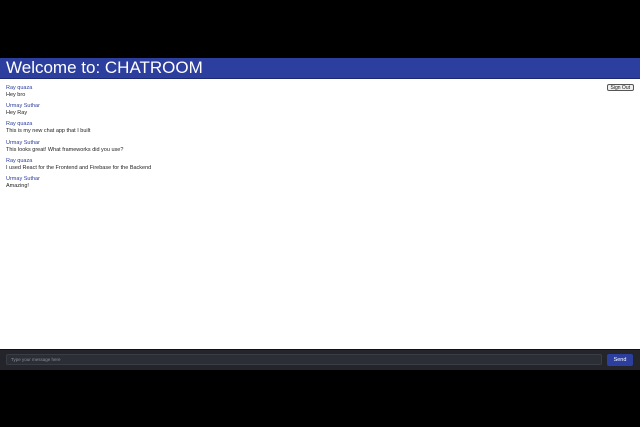 This screenshot has height=427, width=640. Describe the element at coordinates (620, 87) in the screenshot. I see `sign-out-button: Sign Out` at that location.